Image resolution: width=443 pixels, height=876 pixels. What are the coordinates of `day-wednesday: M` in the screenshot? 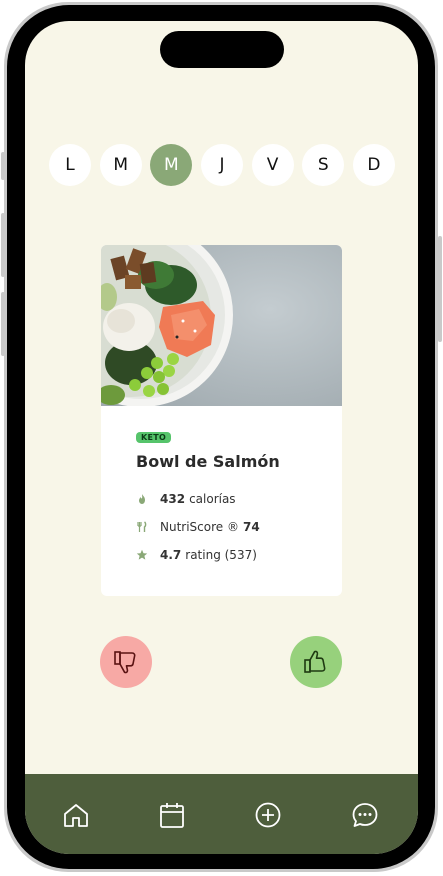 It's located at (171, 165).